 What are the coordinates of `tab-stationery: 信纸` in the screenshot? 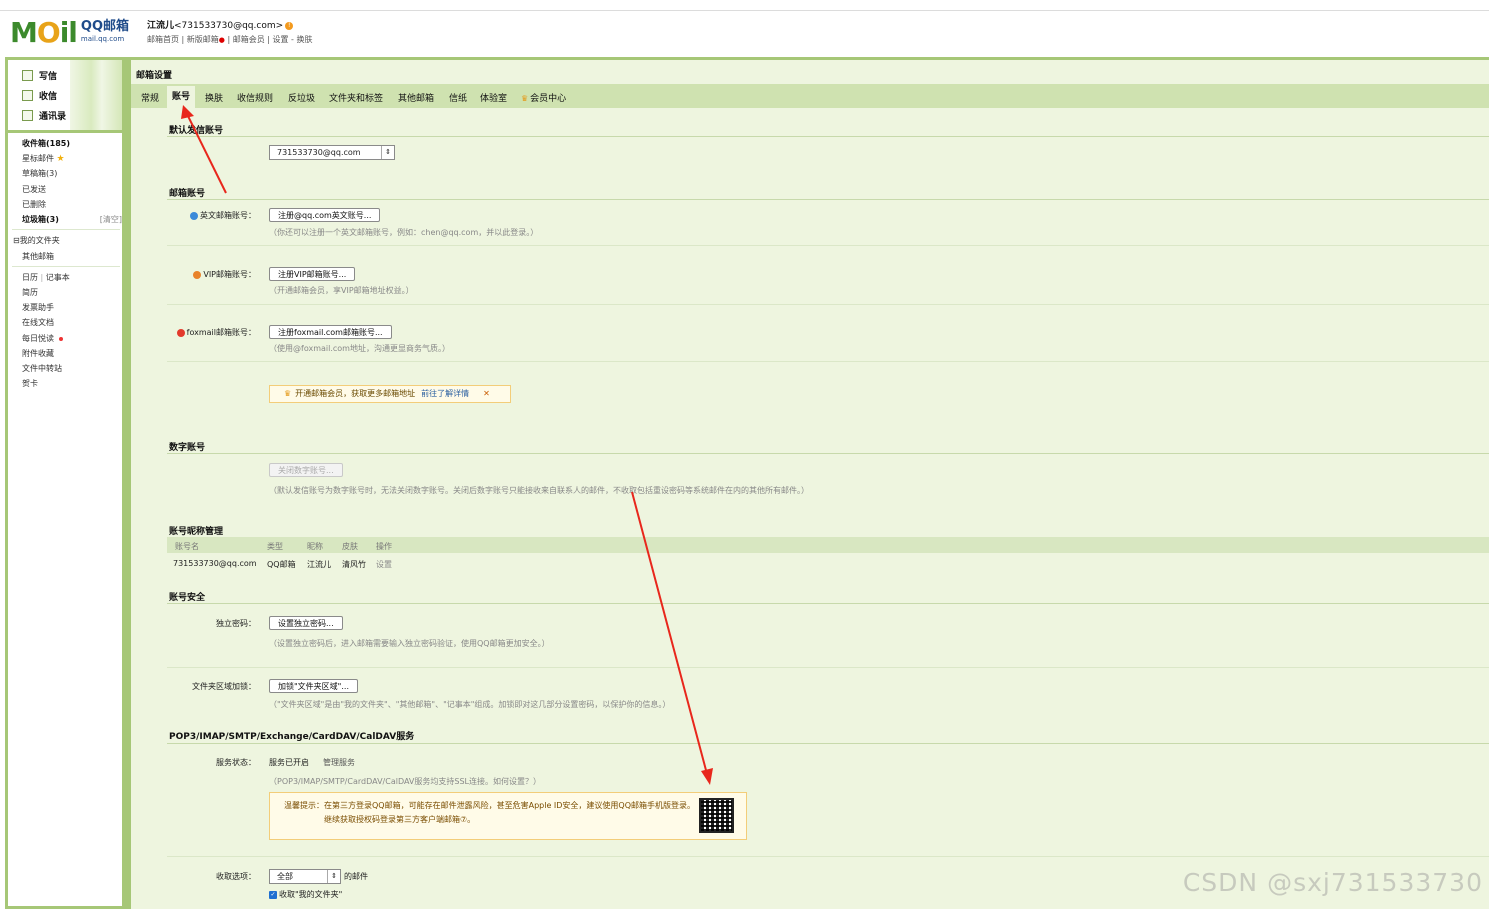 It's located at (458, 97).